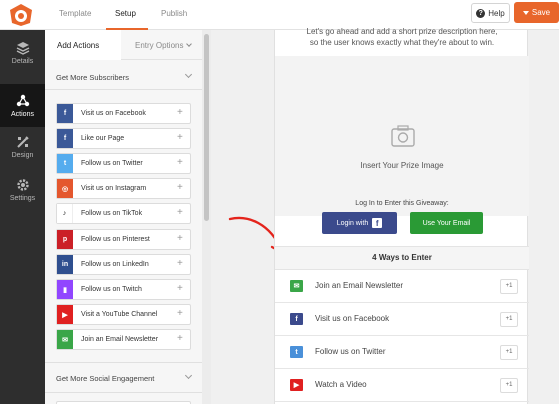  What do you see at coordinates (114, 188) in the screenshot?
I see `action-label: Visit us on Instagram` at bounding box center [114, 188].